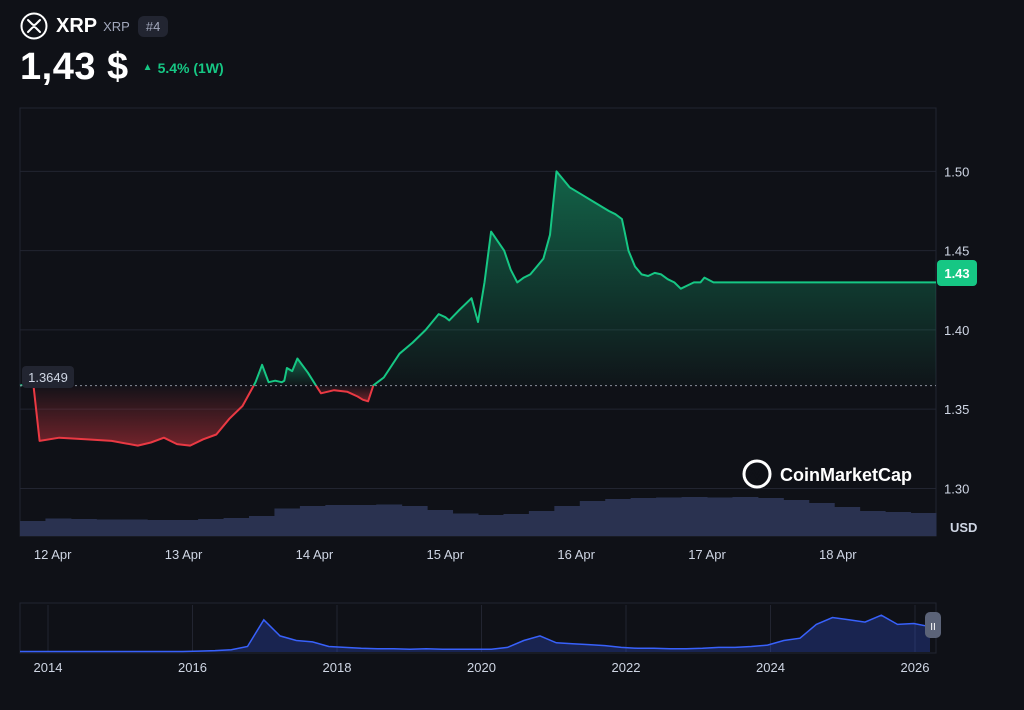 The height and width of the screenshot is (710, 1024). Describe the element at coordinates (956, 488) in the screenshot. I see `y-tick-label: 1.30` at that location.